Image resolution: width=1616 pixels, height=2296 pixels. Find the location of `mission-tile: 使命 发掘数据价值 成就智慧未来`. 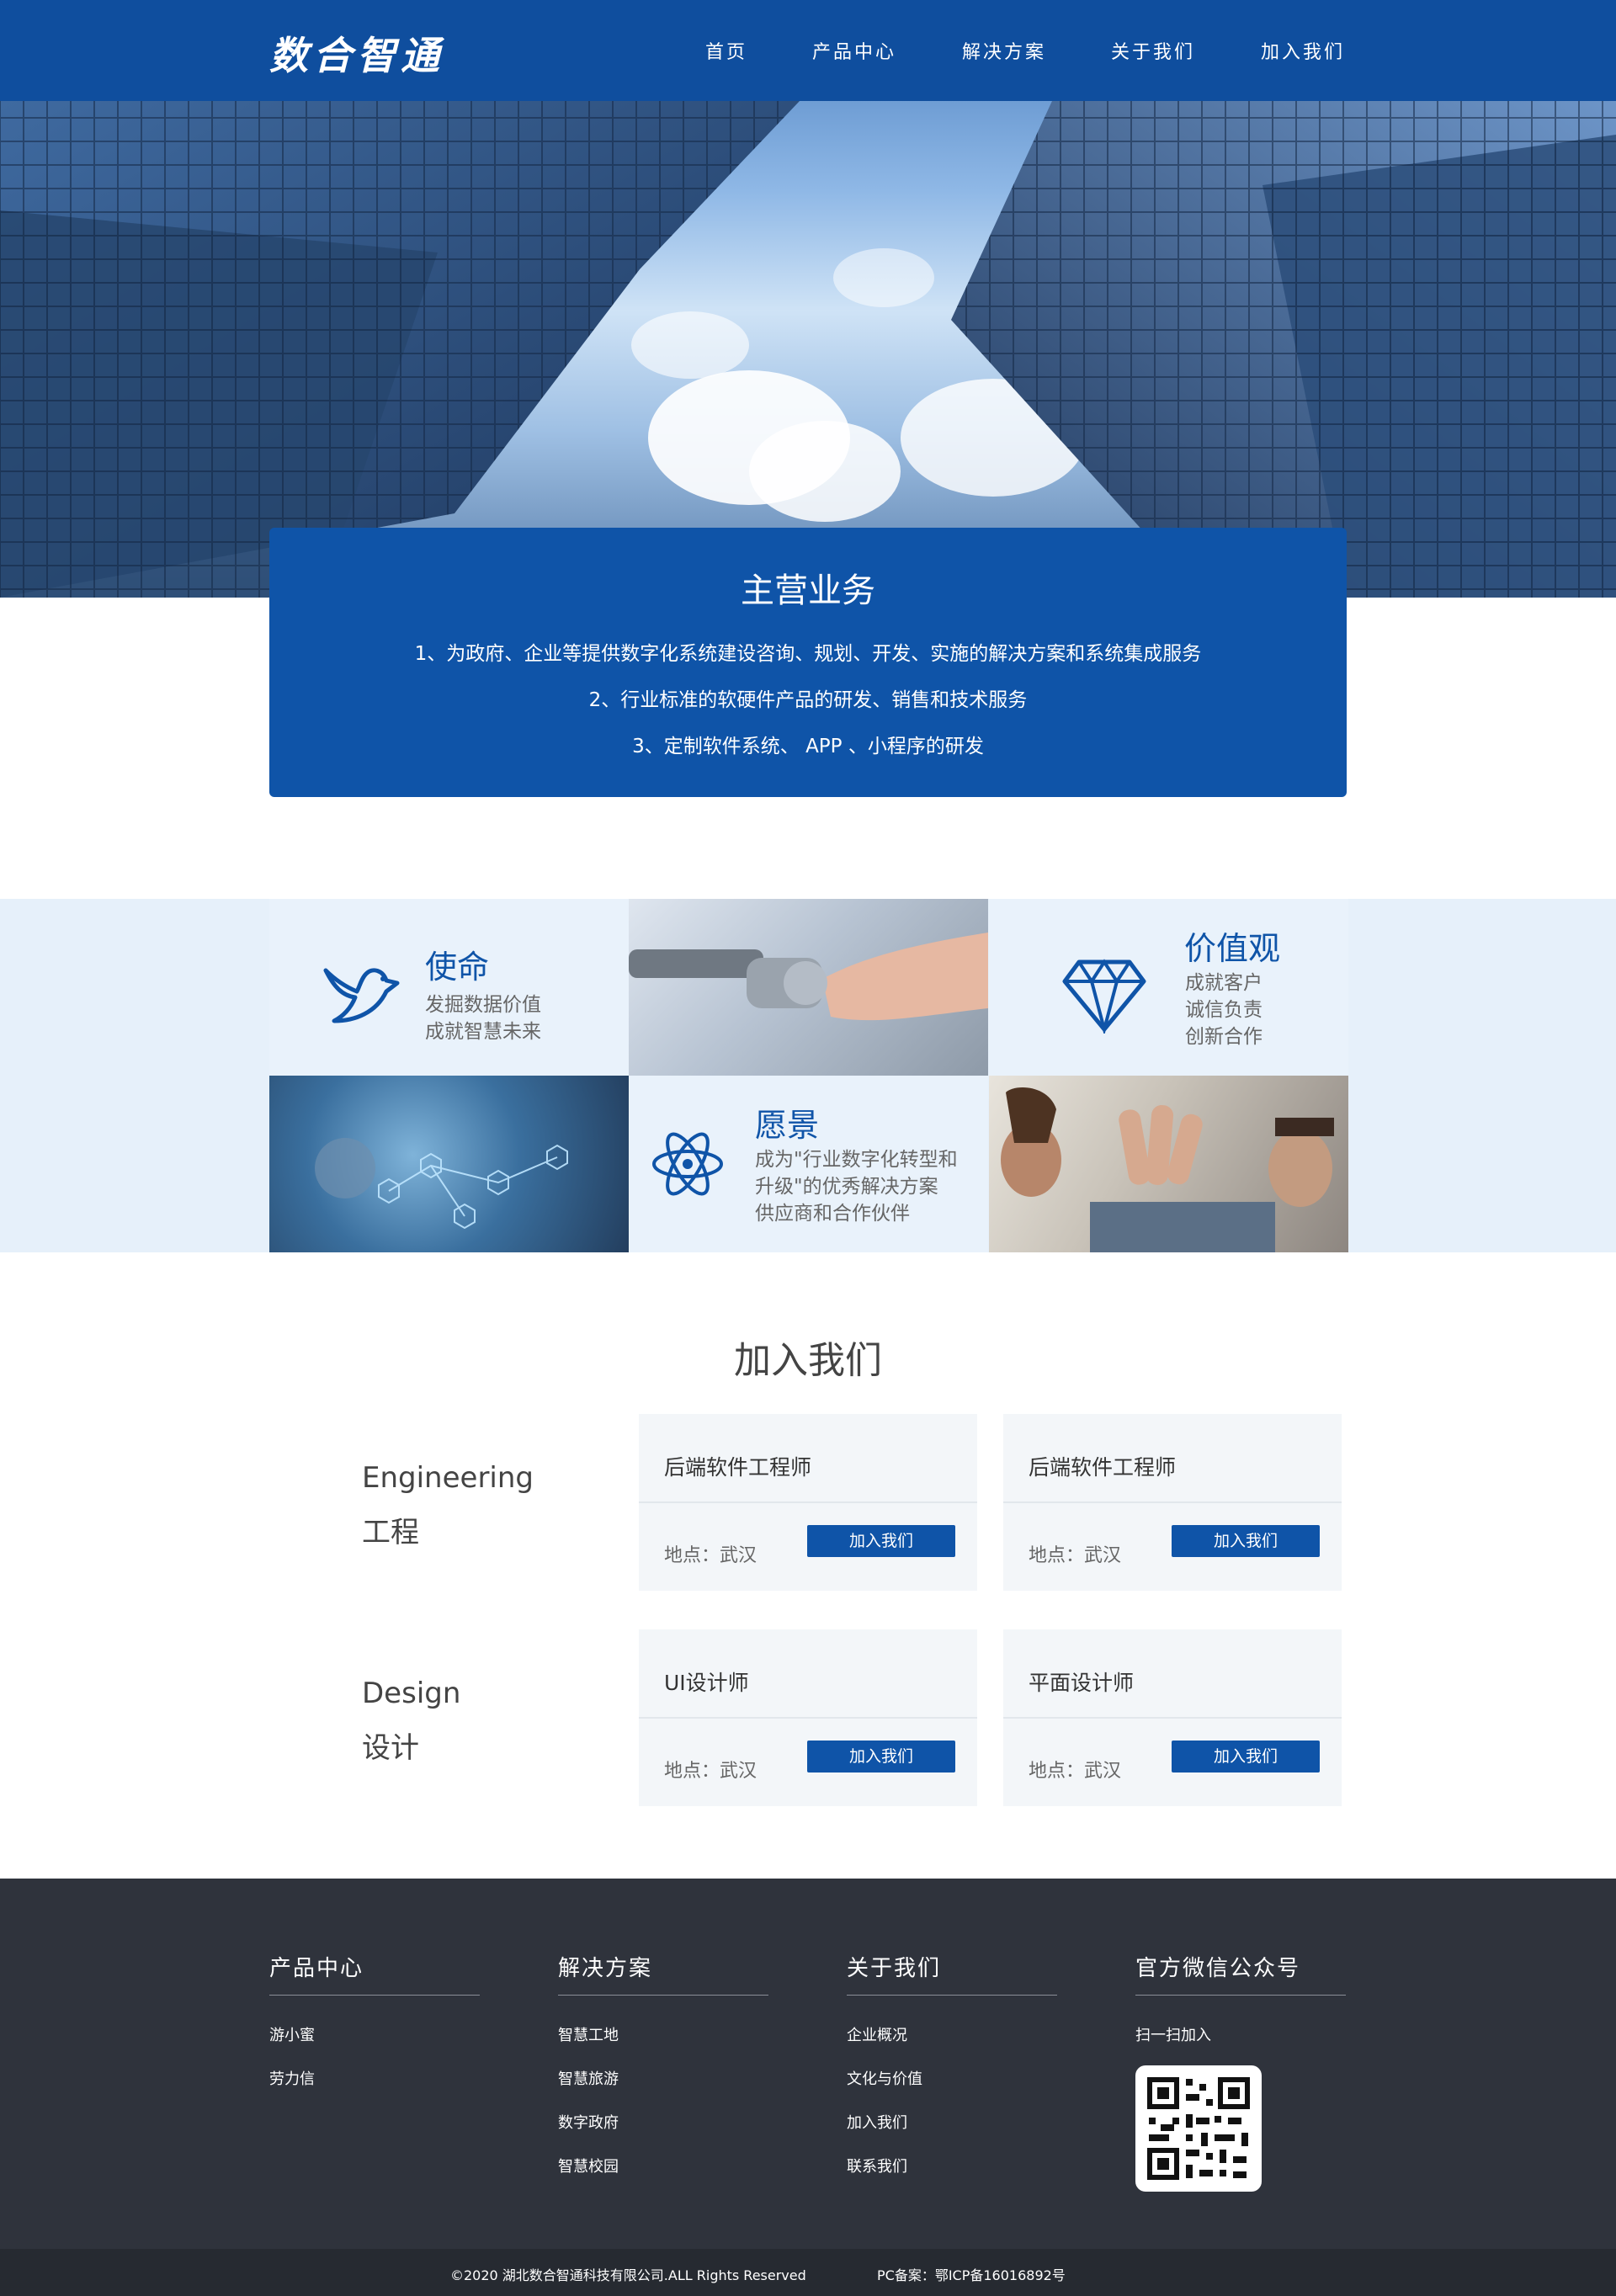

mission-tile: 使命 发掘数据价值 成就智慧未来 is located at coordinates (449, 988).